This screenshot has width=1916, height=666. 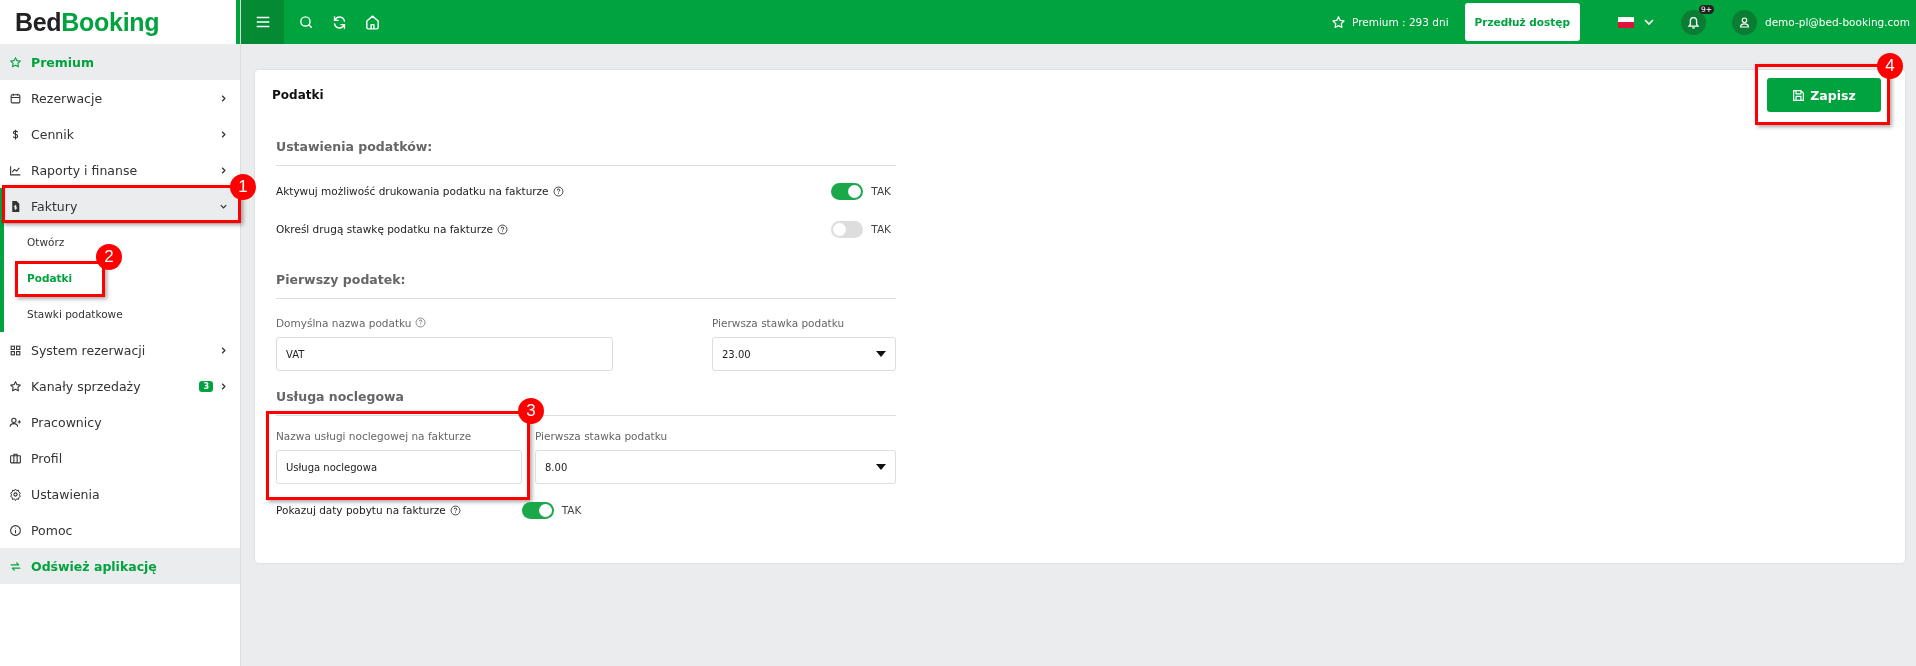 I want to click on select-field: 23.00, so click(x=804, y=354).